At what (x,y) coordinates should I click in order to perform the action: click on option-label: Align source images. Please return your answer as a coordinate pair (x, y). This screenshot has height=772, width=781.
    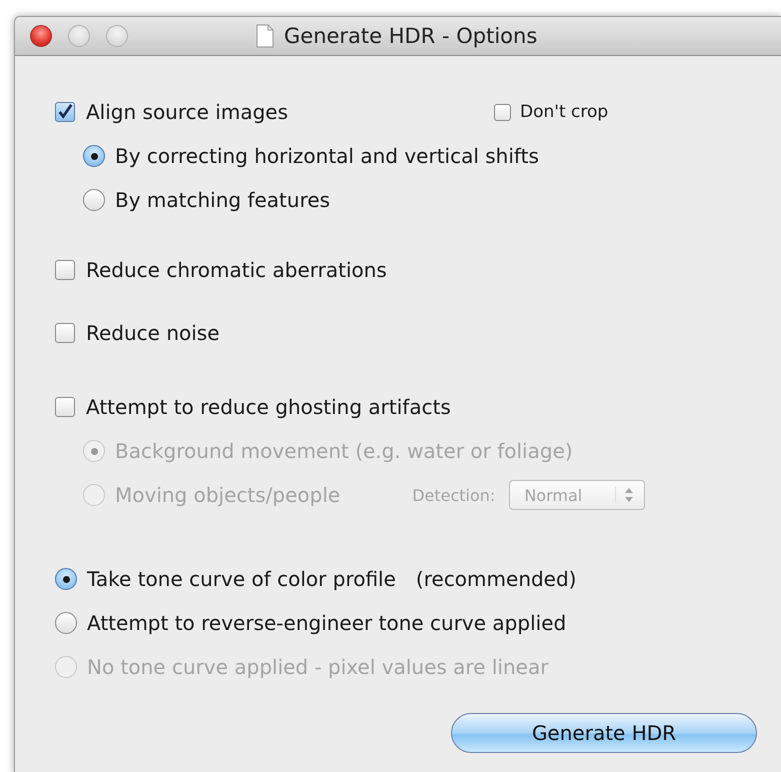
    Looking at the image, I should click on (187, 112).